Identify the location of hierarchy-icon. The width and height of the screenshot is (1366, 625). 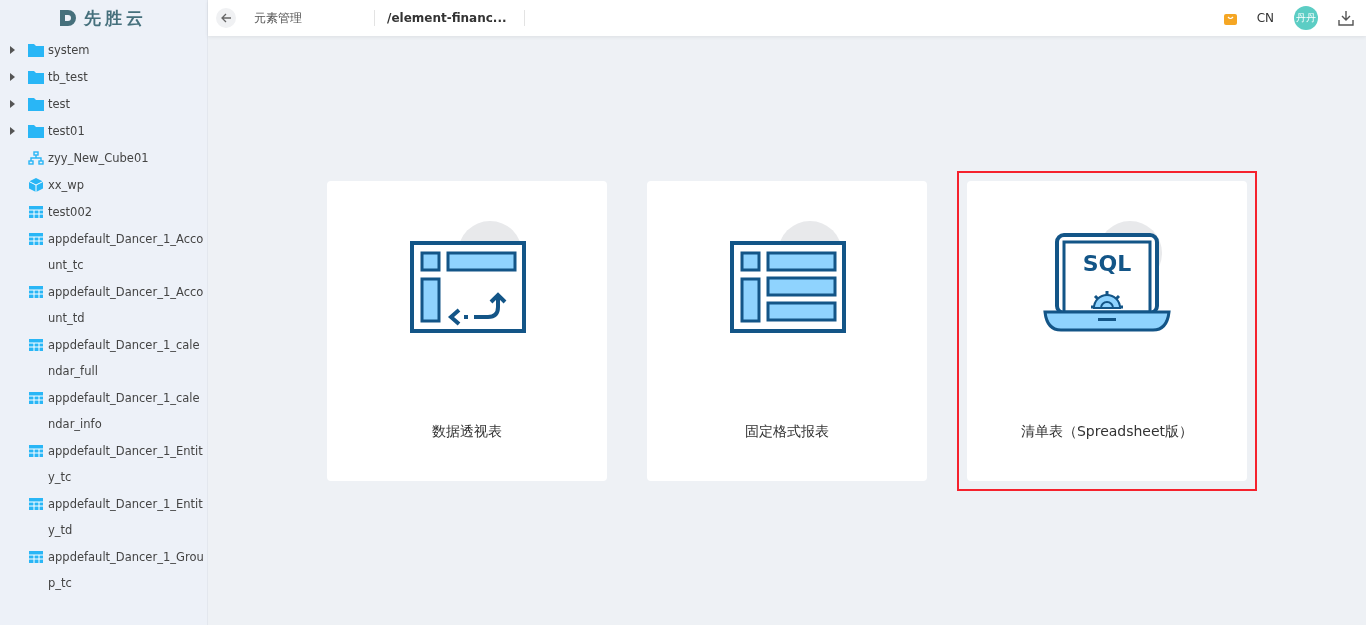
(36, 158).